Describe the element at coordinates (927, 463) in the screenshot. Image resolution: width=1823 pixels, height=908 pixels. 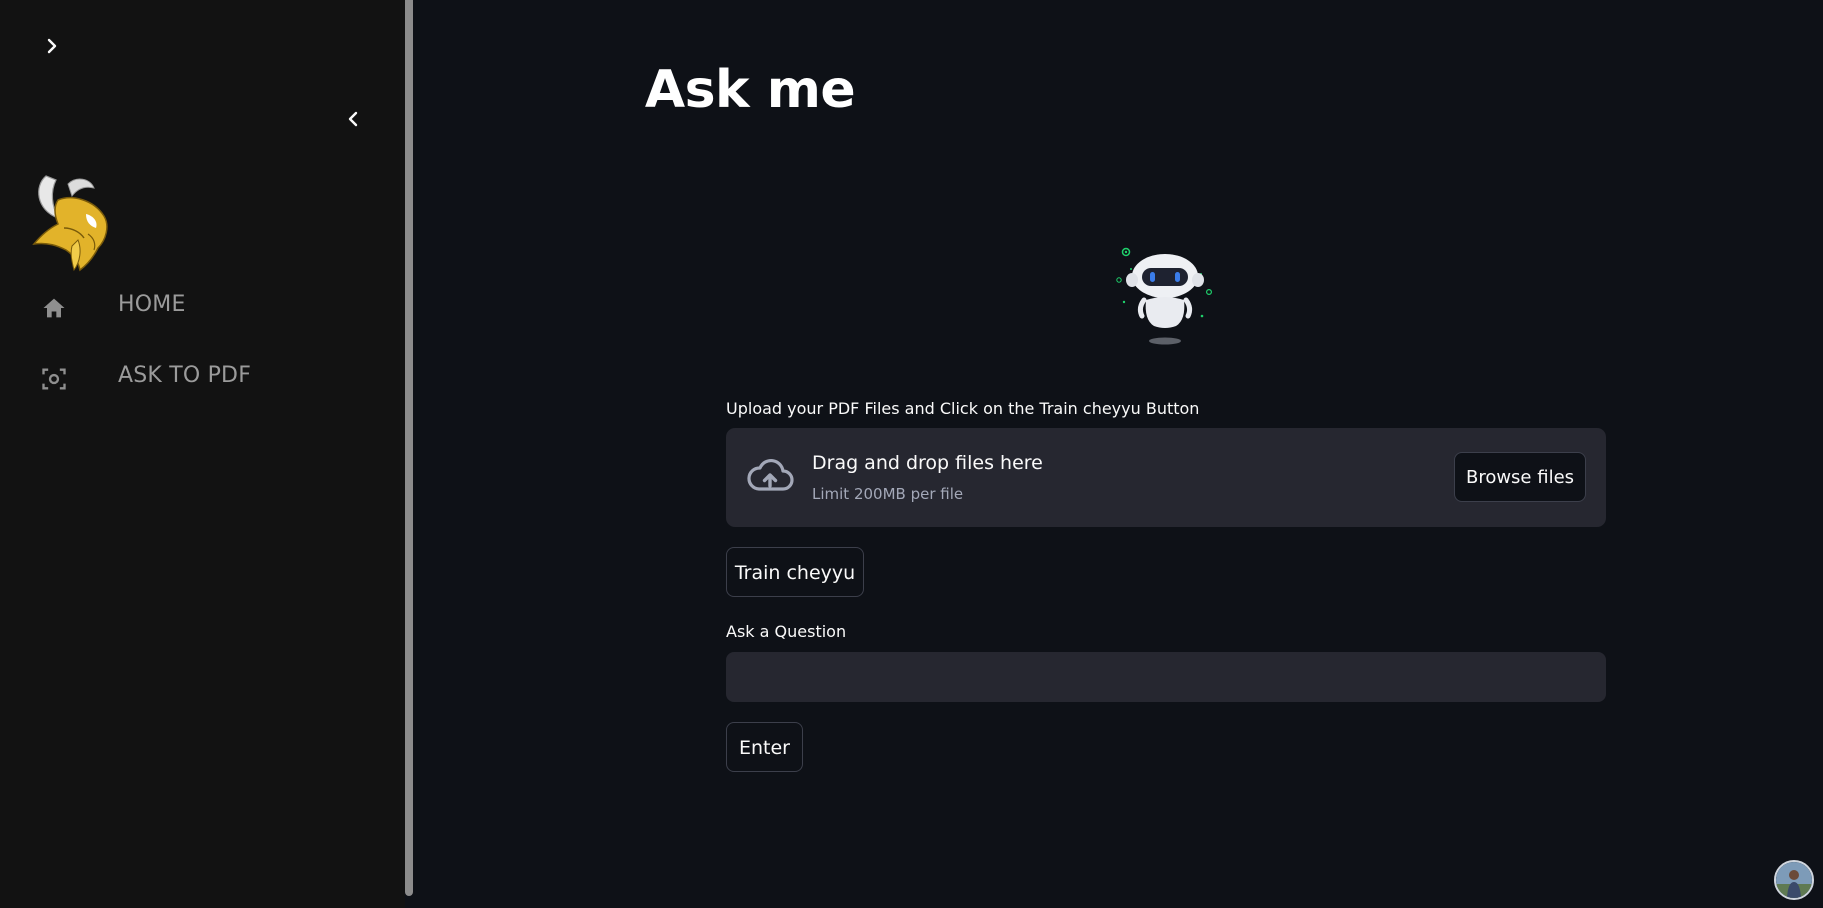
I see `dropzone-instructions: Drag and drop files here` at that location.